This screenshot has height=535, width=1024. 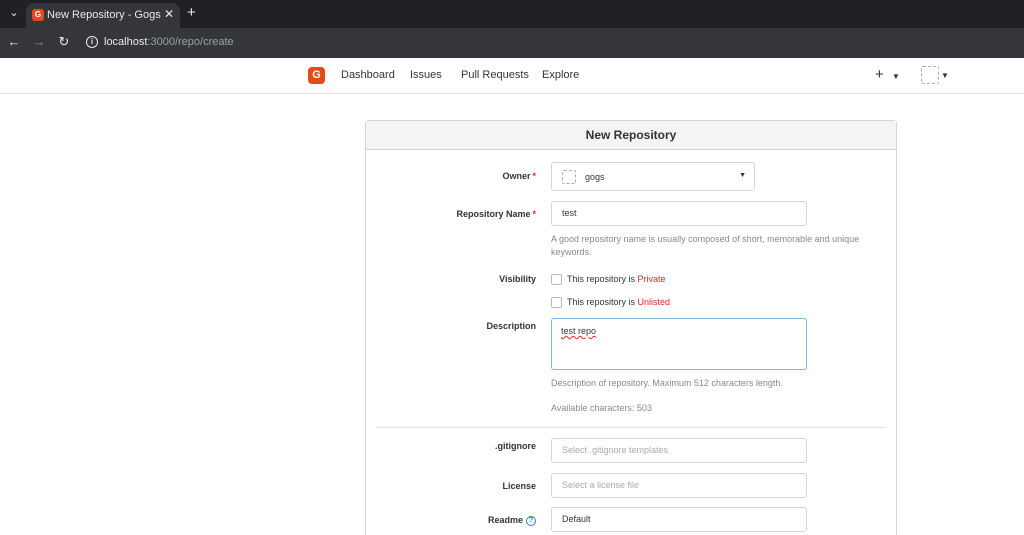 What do you see at coordinates (368, 75) in the screenshot?
I see `nav-dashboard: Dashboard` at bounding box center [368, 75].